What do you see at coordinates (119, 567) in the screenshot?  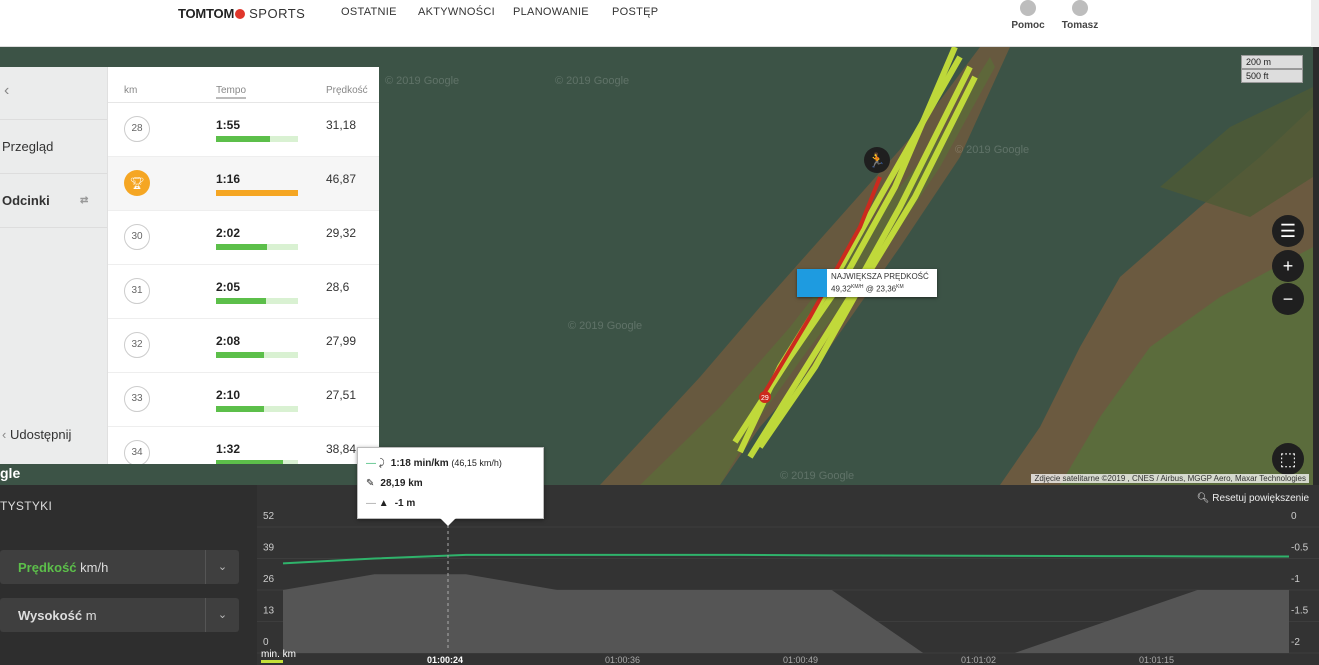 I see `metric-select-speed: Prędkość km/h ⌄` at bounding box center [119, 567].